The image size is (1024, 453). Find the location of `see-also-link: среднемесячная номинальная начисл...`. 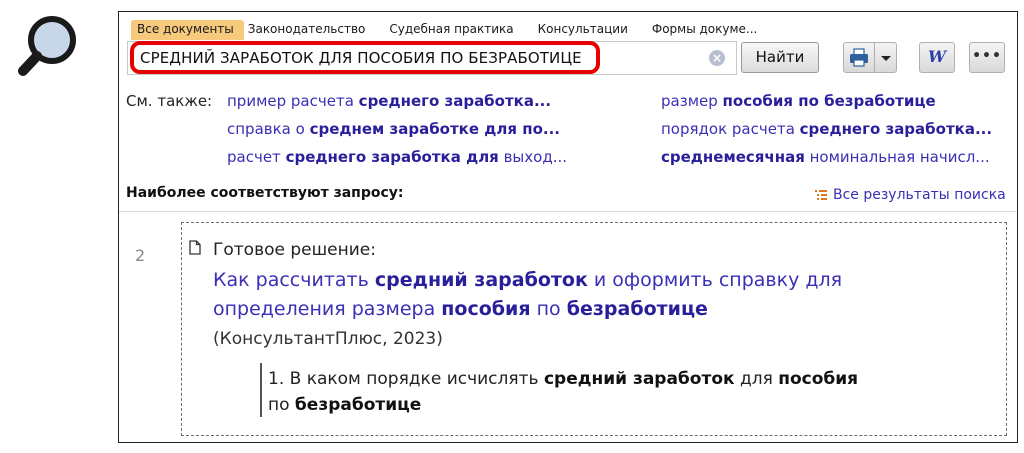

see-also-link: среднемесячная номинальная начисл... is located at coordinates (825, 157).